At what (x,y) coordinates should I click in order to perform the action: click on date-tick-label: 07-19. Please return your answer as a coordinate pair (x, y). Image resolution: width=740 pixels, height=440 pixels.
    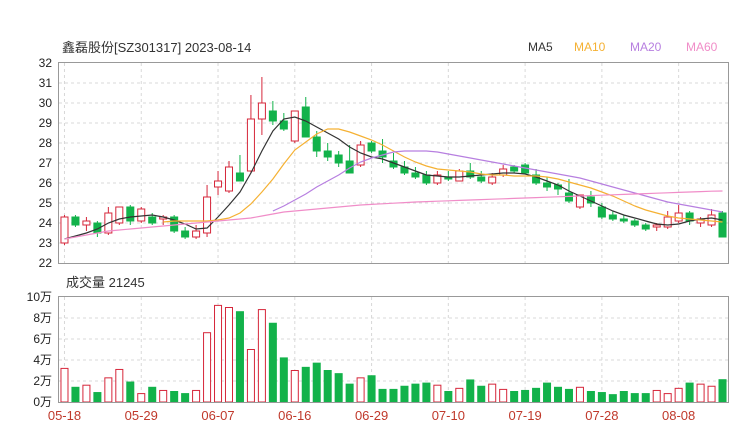
    Looking at the image, I should click on (524, 415).